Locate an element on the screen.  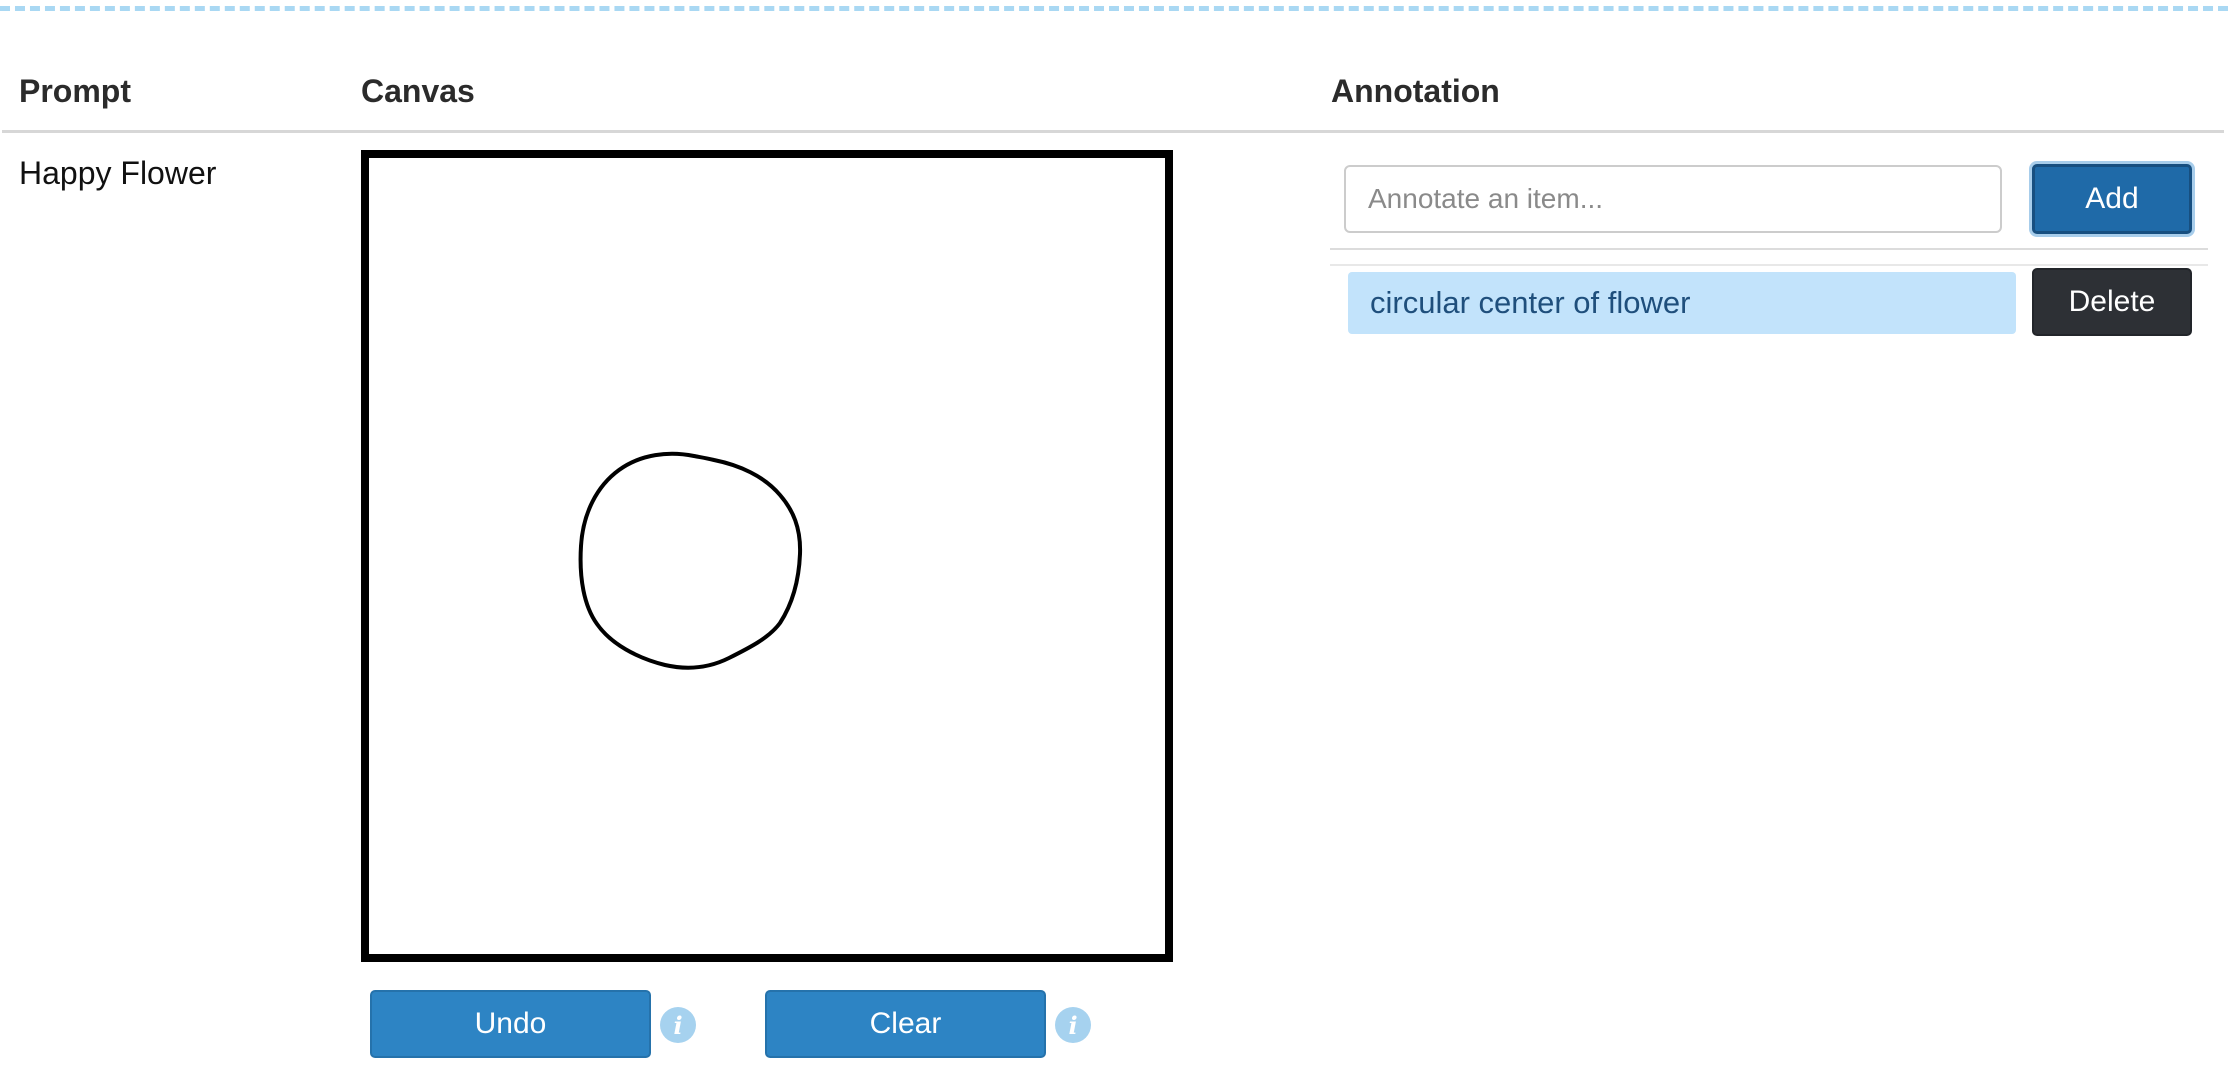
annotation-divider is located at coordinates (1769, 249).